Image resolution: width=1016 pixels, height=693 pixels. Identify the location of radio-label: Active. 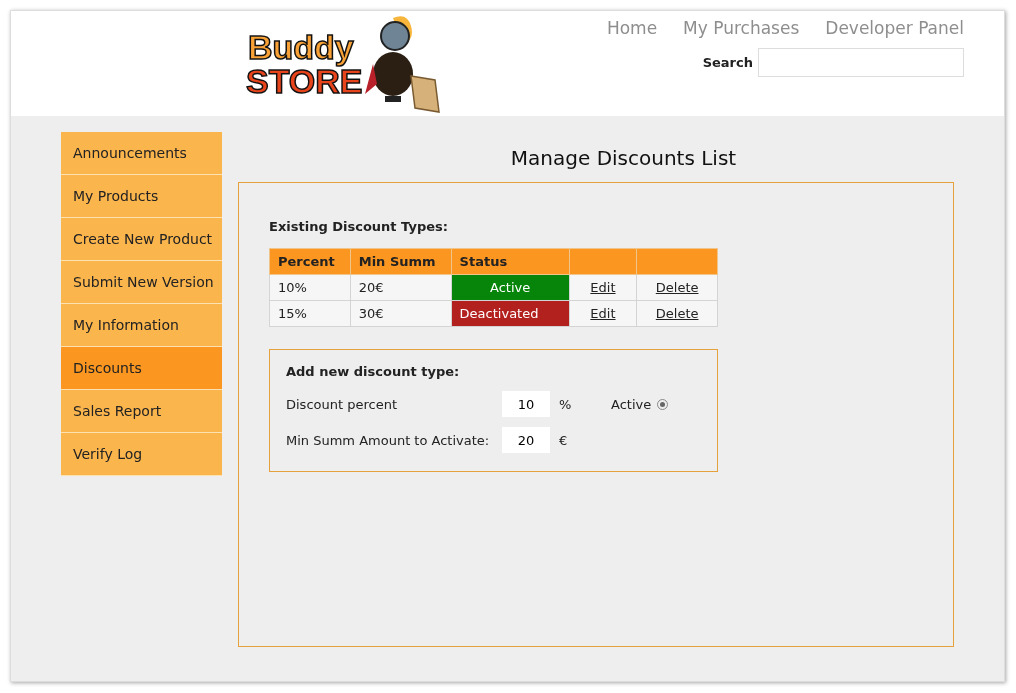
(631, 404).